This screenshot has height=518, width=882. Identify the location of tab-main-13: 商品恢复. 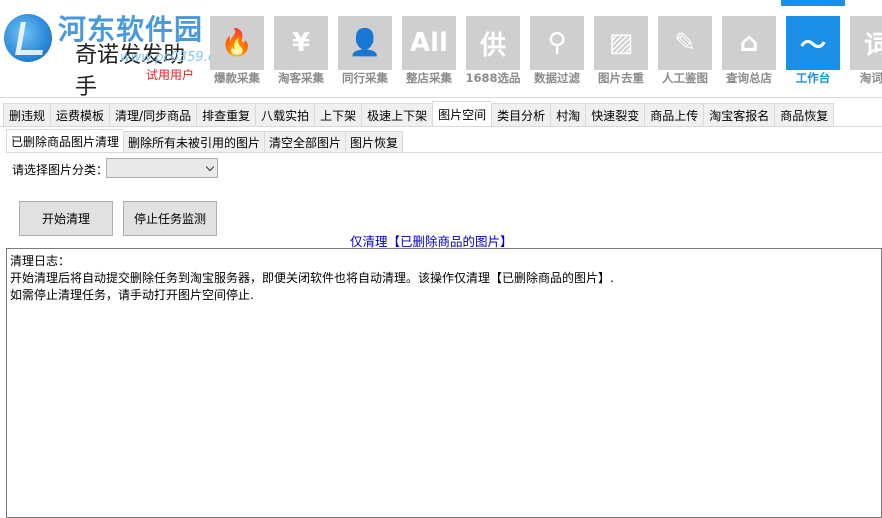
(804, 115).